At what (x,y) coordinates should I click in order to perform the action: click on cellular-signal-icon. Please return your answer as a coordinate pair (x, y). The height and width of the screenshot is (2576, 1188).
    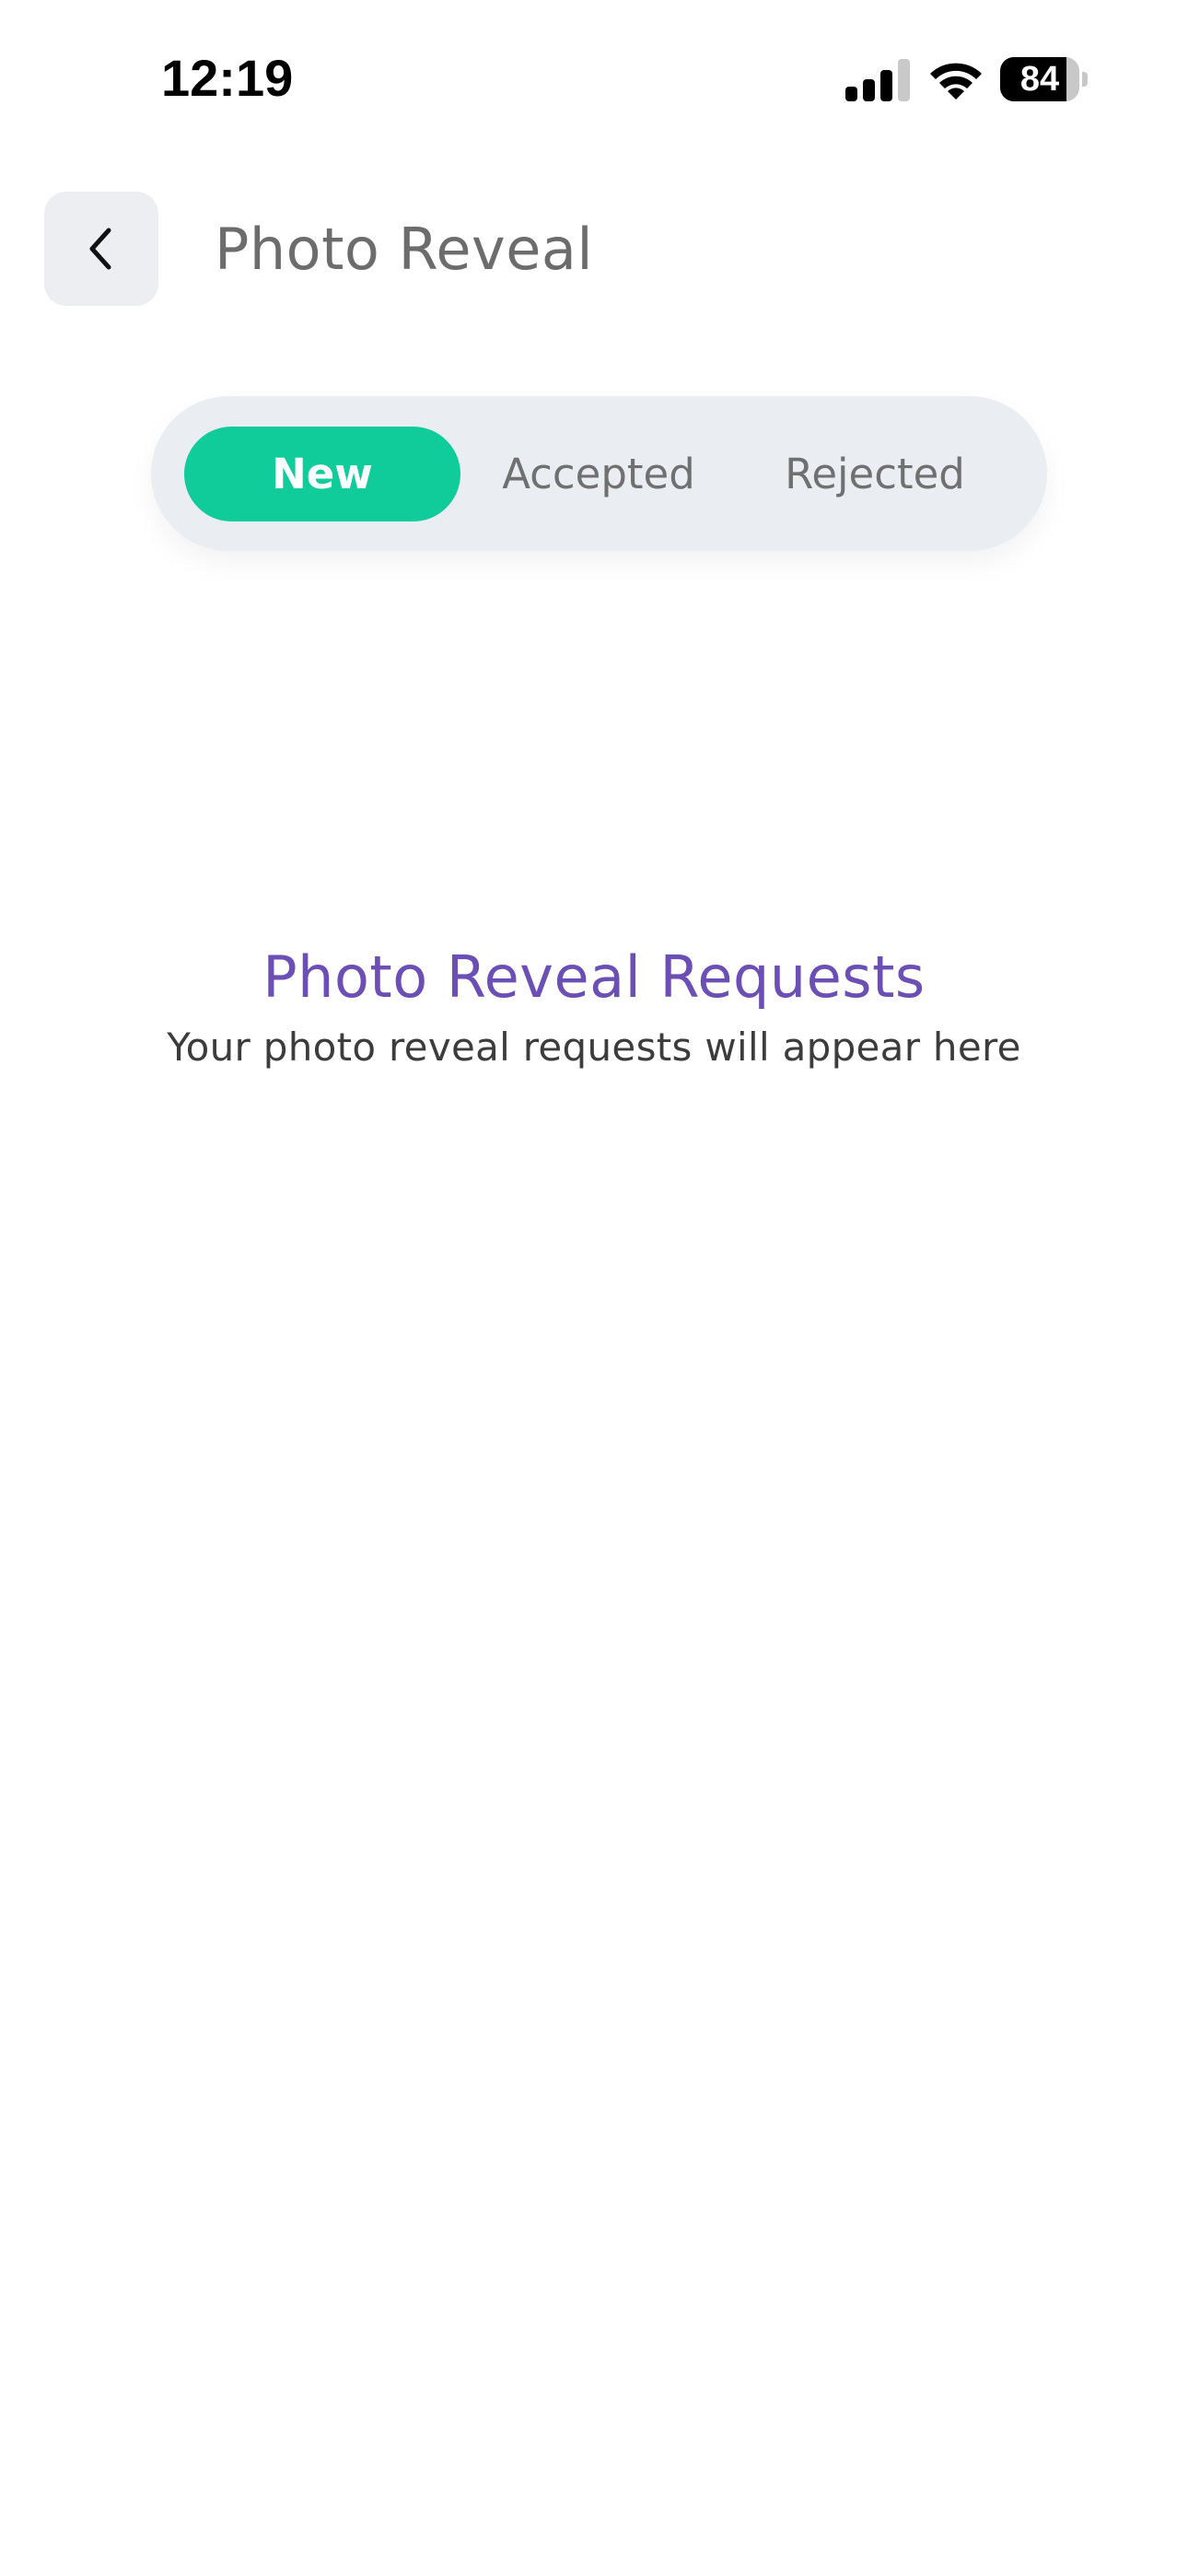
    Looking at the image, I should click on (878, 80).